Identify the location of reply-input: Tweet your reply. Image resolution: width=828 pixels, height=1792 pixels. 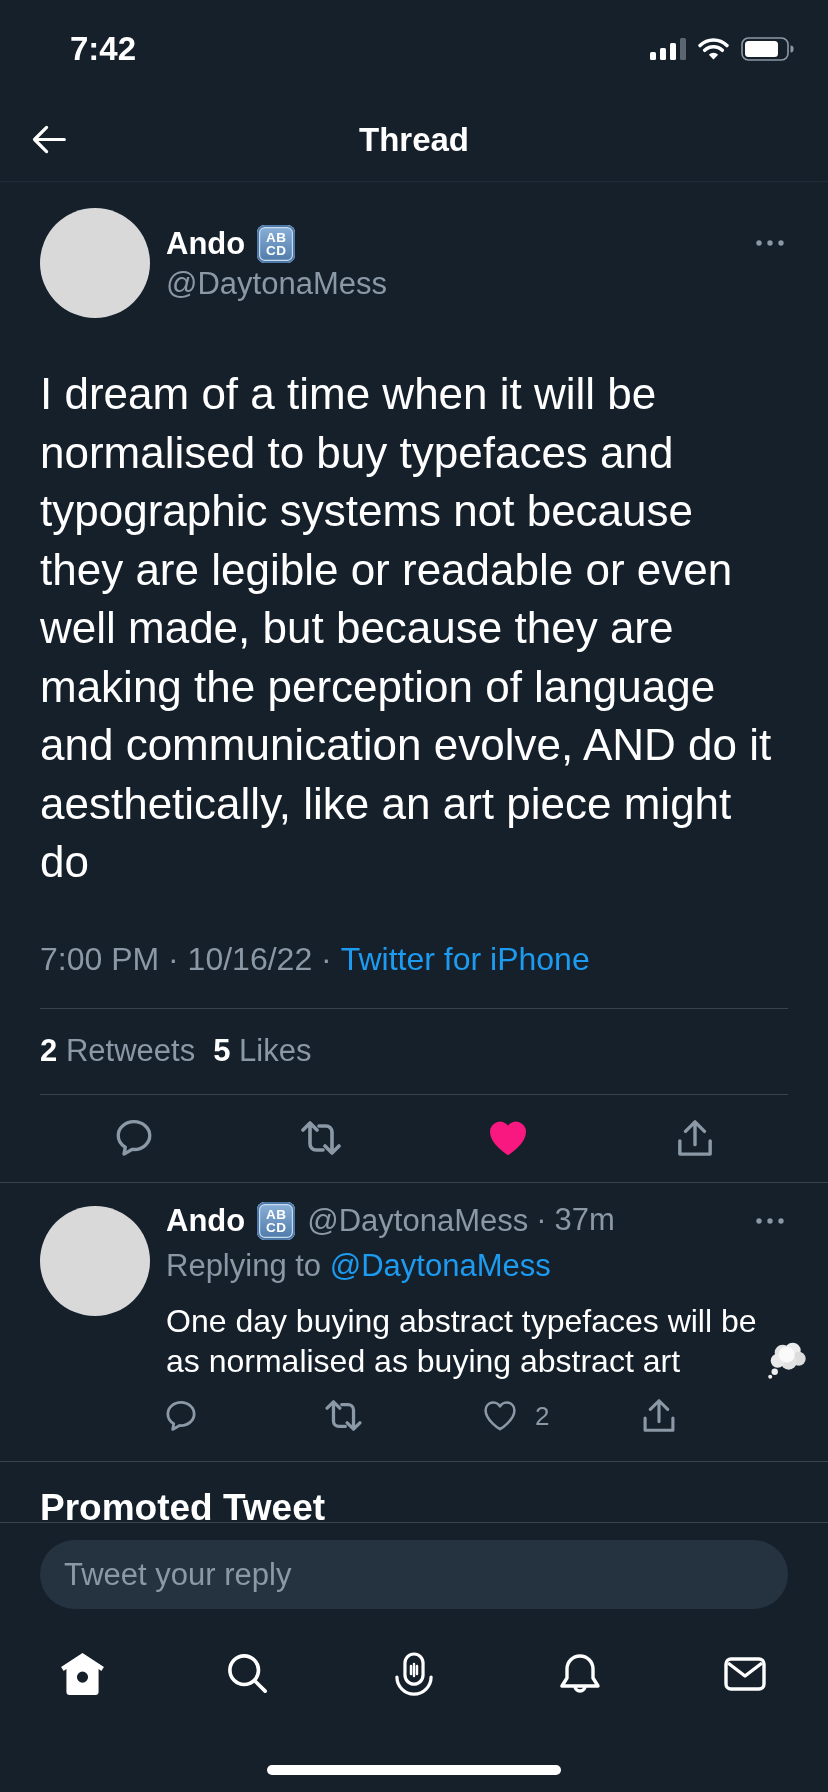
(414, 1574).